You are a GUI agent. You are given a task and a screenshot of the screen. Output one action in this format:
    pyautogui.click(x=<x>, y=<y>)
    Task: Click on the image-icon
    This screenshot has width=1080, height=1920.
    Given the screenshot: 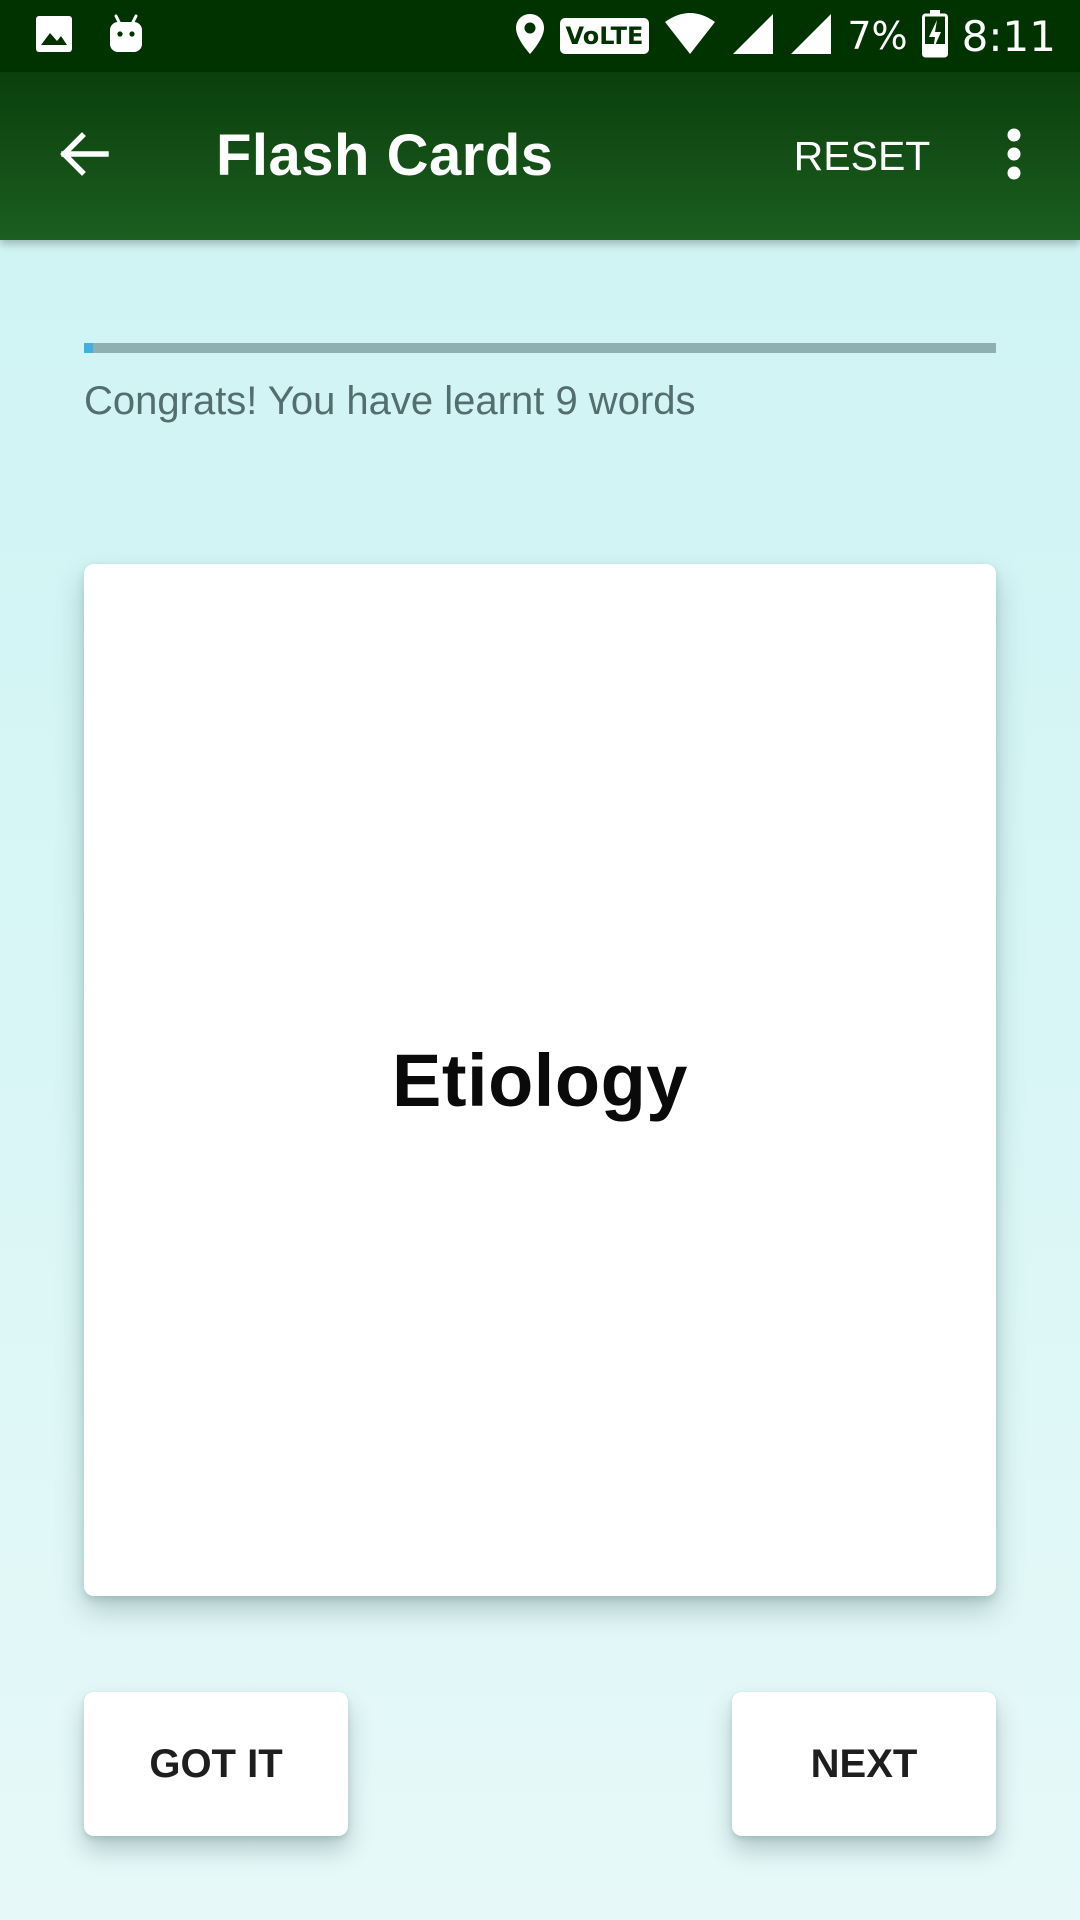 What is the action you would take?
    pyautogui.click(x=54, y=36)
    